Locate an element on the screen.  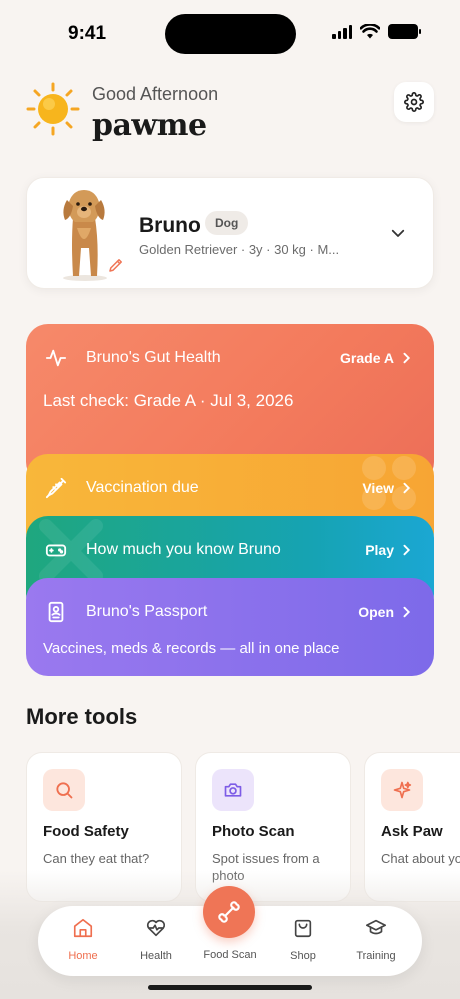
cellular-signal-icon is located at coordinates (342, 31).